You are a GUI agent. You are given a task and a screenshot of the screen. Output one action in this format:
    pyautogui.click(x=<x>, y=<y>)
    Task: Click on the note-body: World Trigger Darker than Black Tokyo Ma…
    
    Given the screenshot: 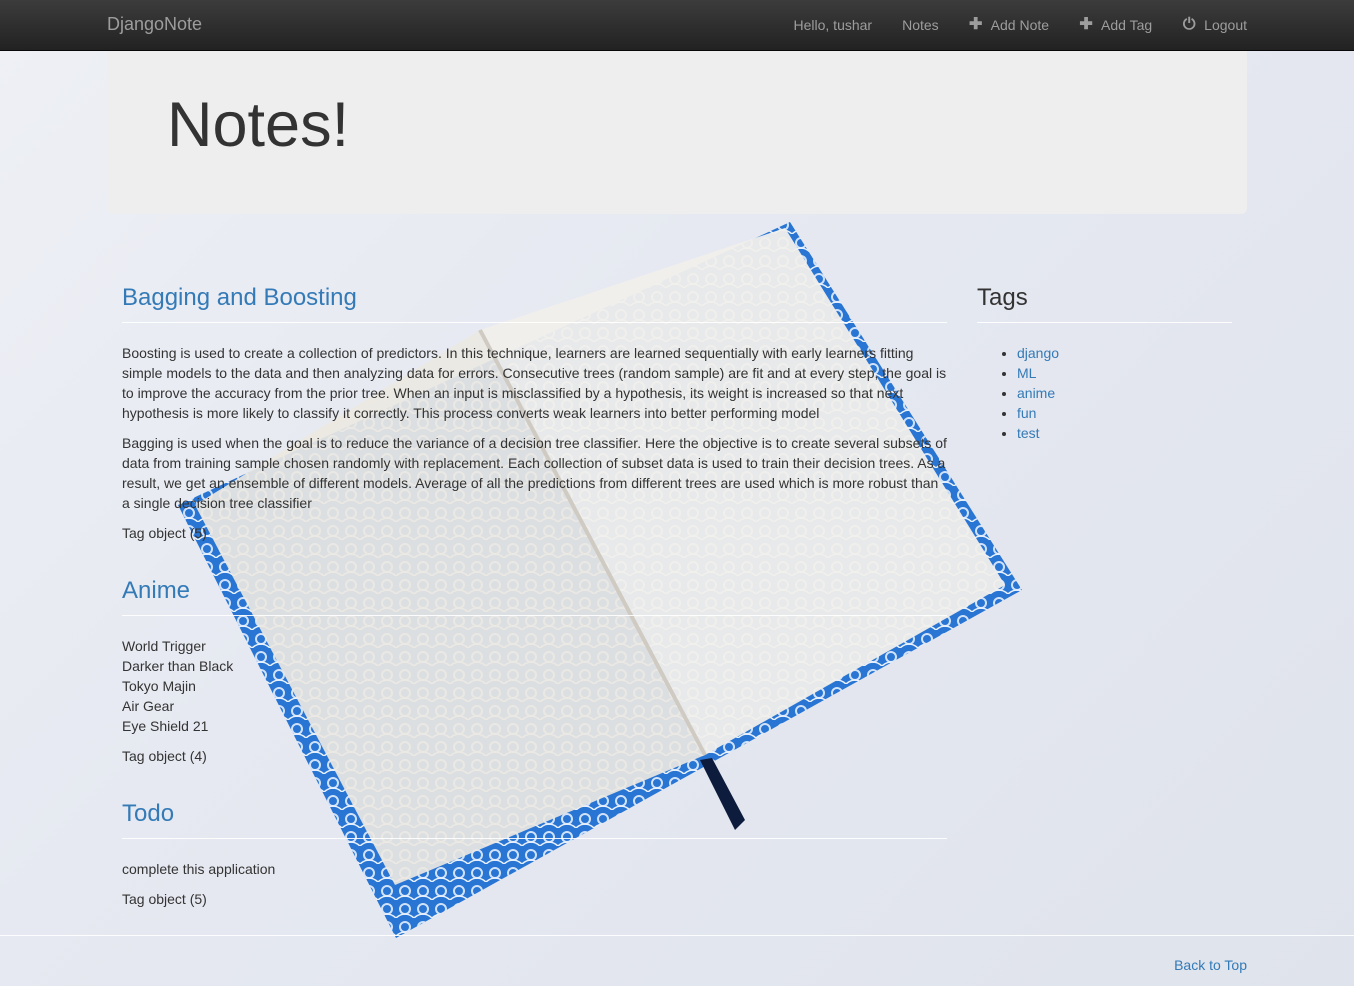 What is the action you would take?
    pyautogui.click(x=534, y=686)
    